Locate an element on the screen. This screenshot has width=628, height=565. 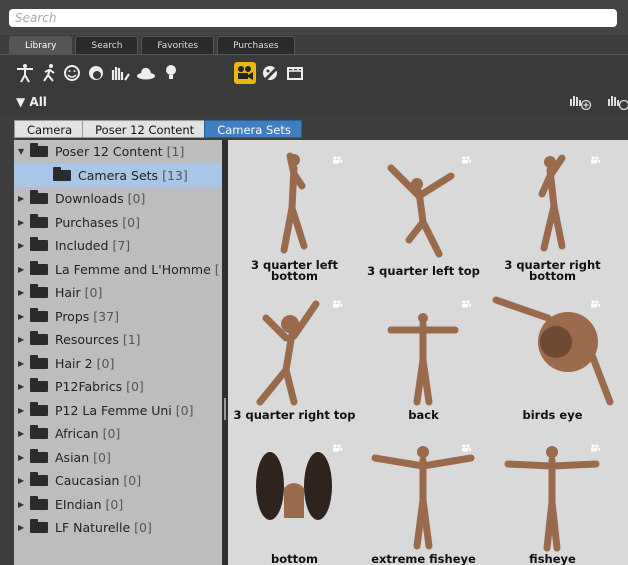
tree-item: ▶ Purchases [0] is located at coordinates (118, 222).